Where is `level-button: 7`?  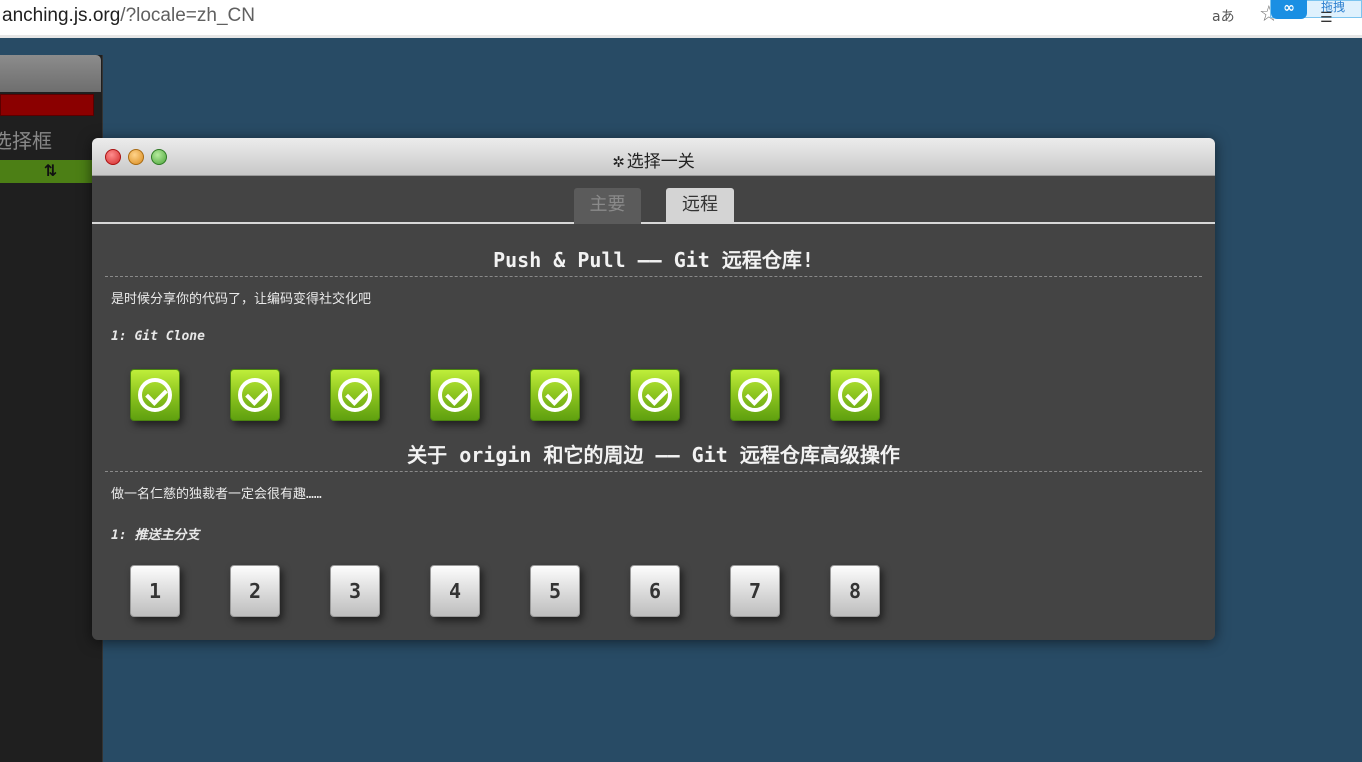 level-button: 7 is located at coordinates (755, 591).